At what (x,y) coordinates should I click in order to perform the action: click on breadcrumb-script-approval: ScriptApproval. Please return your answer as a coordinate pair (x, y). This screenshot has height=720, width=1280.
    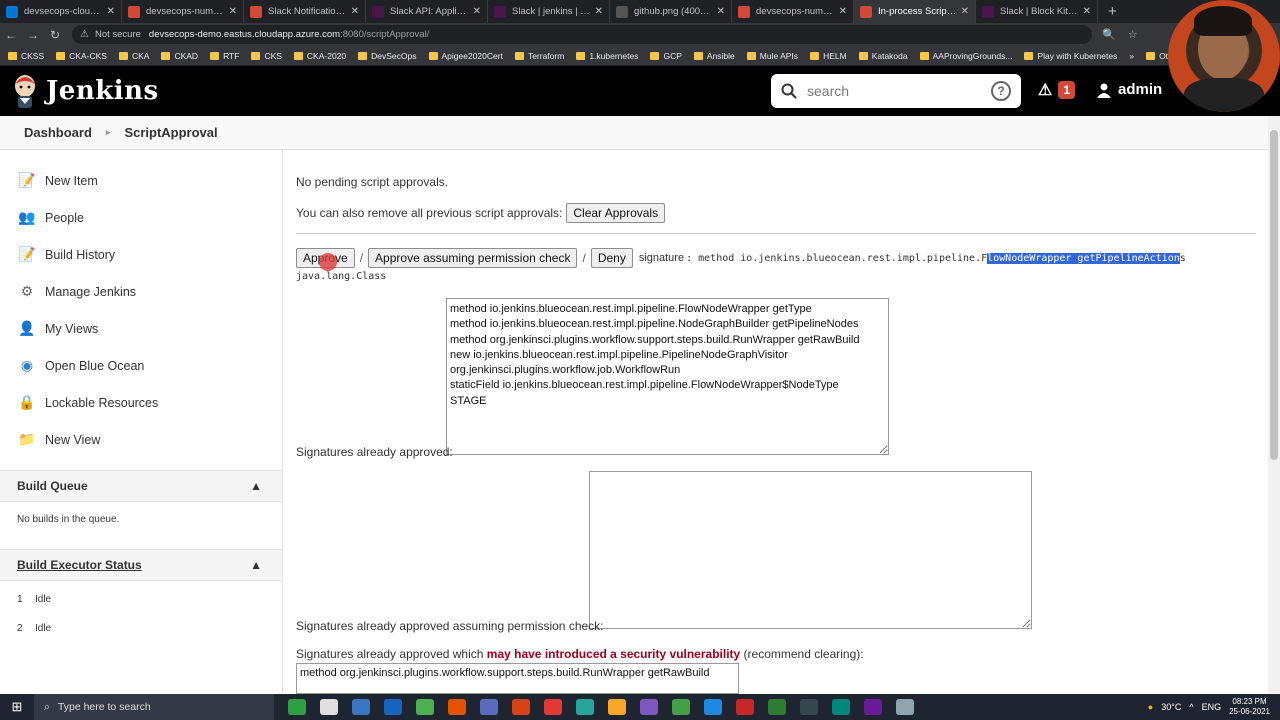
    Looking at the image, I should click on (170, 132).